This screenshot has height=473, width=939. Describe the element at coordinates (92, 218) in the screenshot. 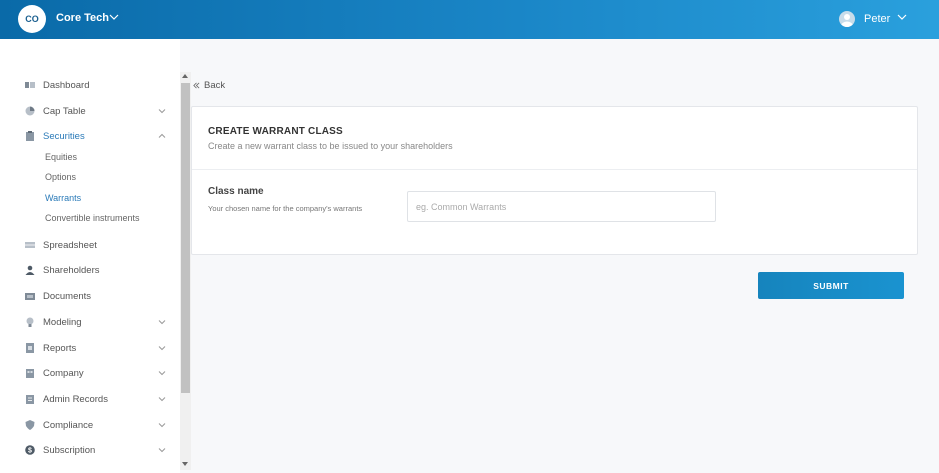

I see `sidebar-subitem-convertible-instruments: Convertible instruments` at that location.